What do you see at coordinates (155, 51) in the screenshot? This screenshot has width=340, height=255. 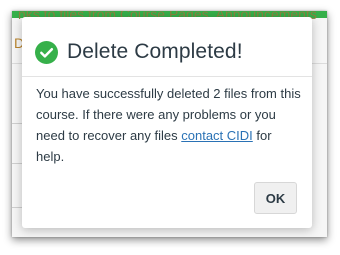 I see `dialog-title: Delete Completed!` at bounding box center [155, 51].